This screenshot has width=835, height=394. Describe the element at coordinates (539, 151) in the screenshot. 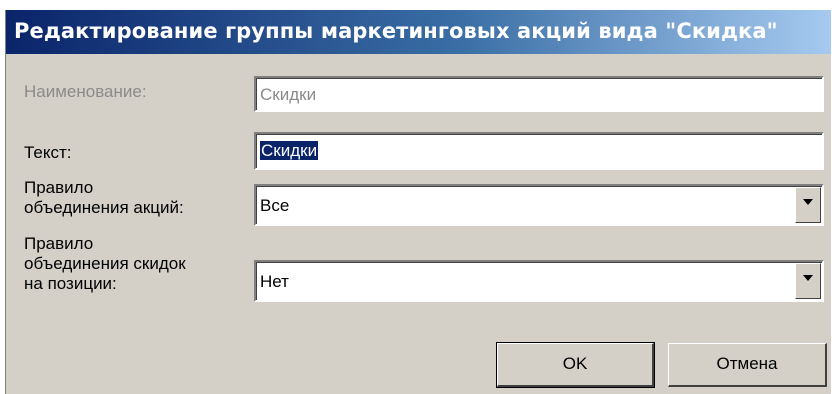

I see `text-field: Скидки` at that location.